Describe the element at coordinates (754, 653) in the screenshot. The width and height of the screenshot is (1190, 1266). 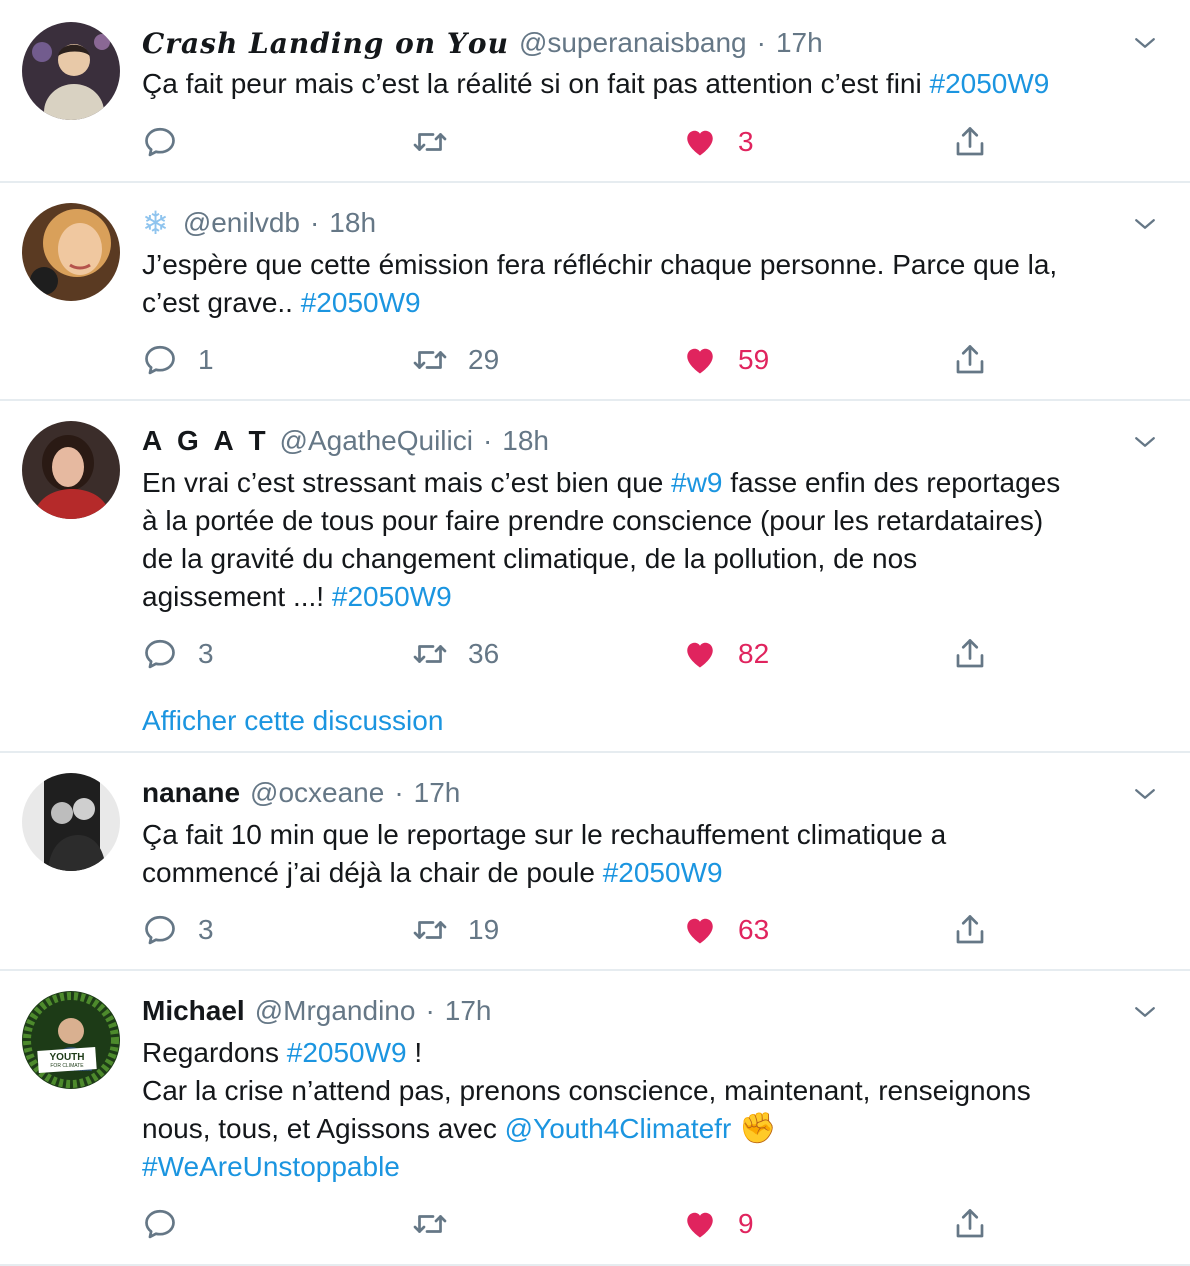
I see `like-count: 82` at that location.